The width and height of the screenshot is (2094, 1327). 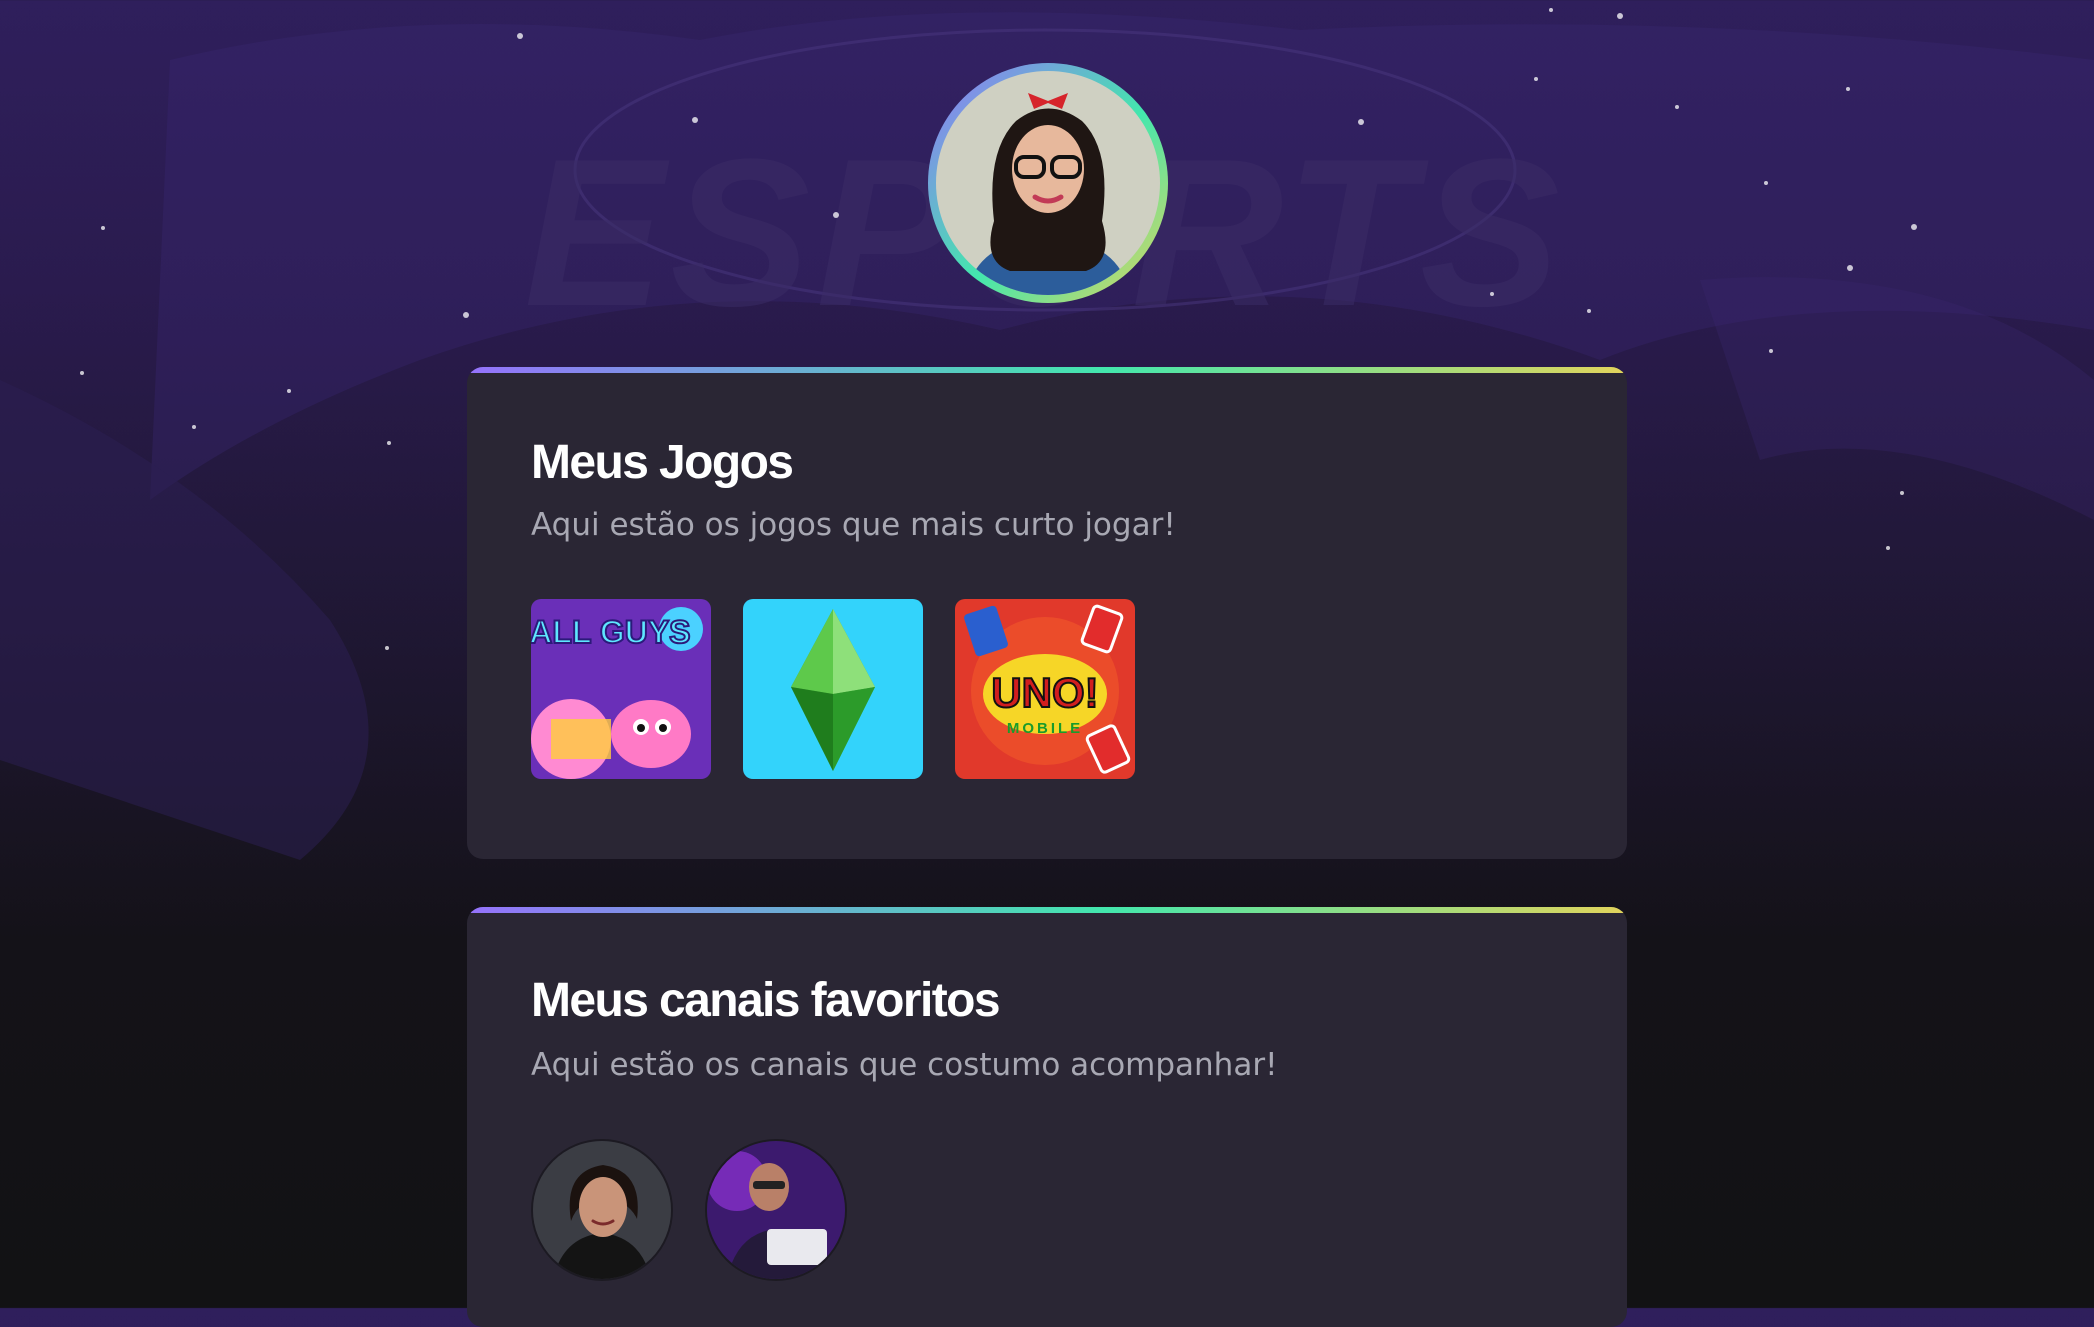 What do you see at coordinates (1044, 692) in the screenshot?
I see `svg-text: UNO!` at bounding box center [1044, 692].